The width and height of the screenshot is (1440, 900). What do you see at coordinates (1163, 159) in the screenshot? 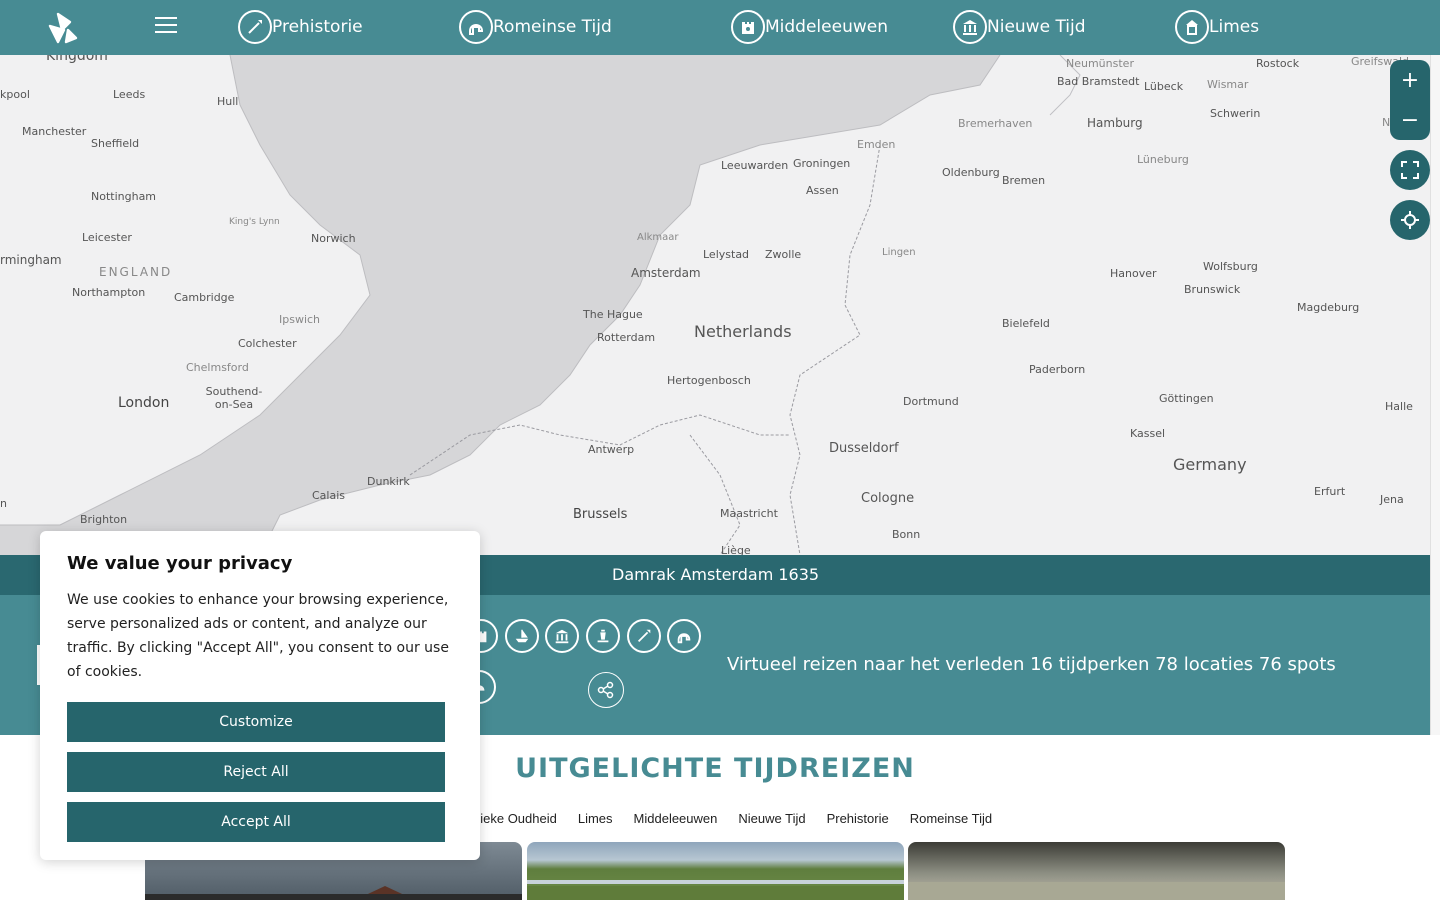
I see `map-label: Lüneburg` at bounding box center [1163, 159].